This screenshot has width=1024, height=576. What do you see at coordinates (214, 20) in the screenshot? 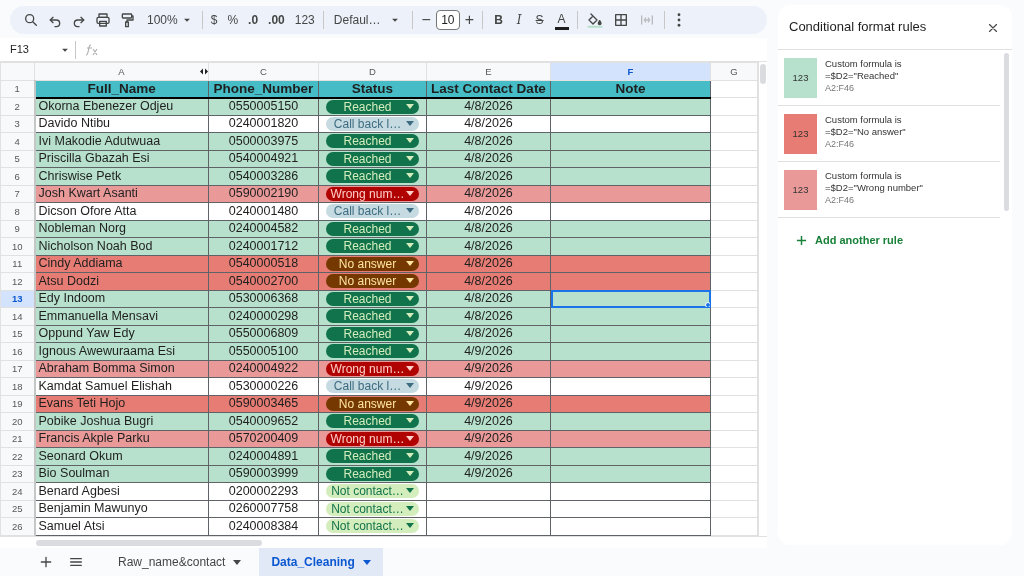
I see `currency-button: $` at bounding box center [214, 20].